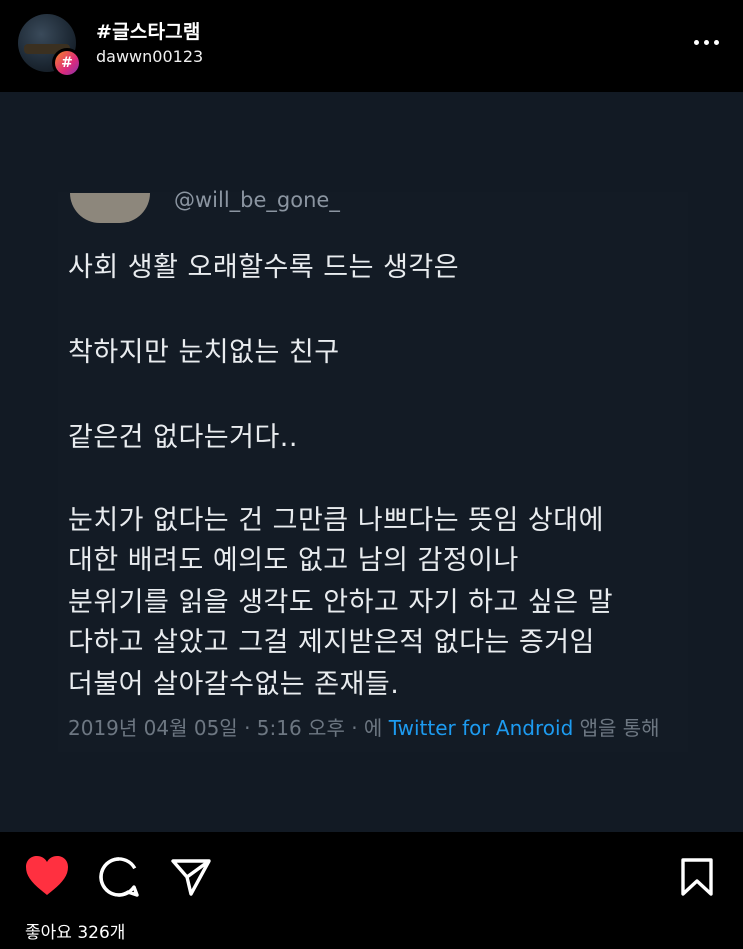 The image size is (743, 949). I want to click on tweet-source-link: Twitter for Android, so click(481, 728).